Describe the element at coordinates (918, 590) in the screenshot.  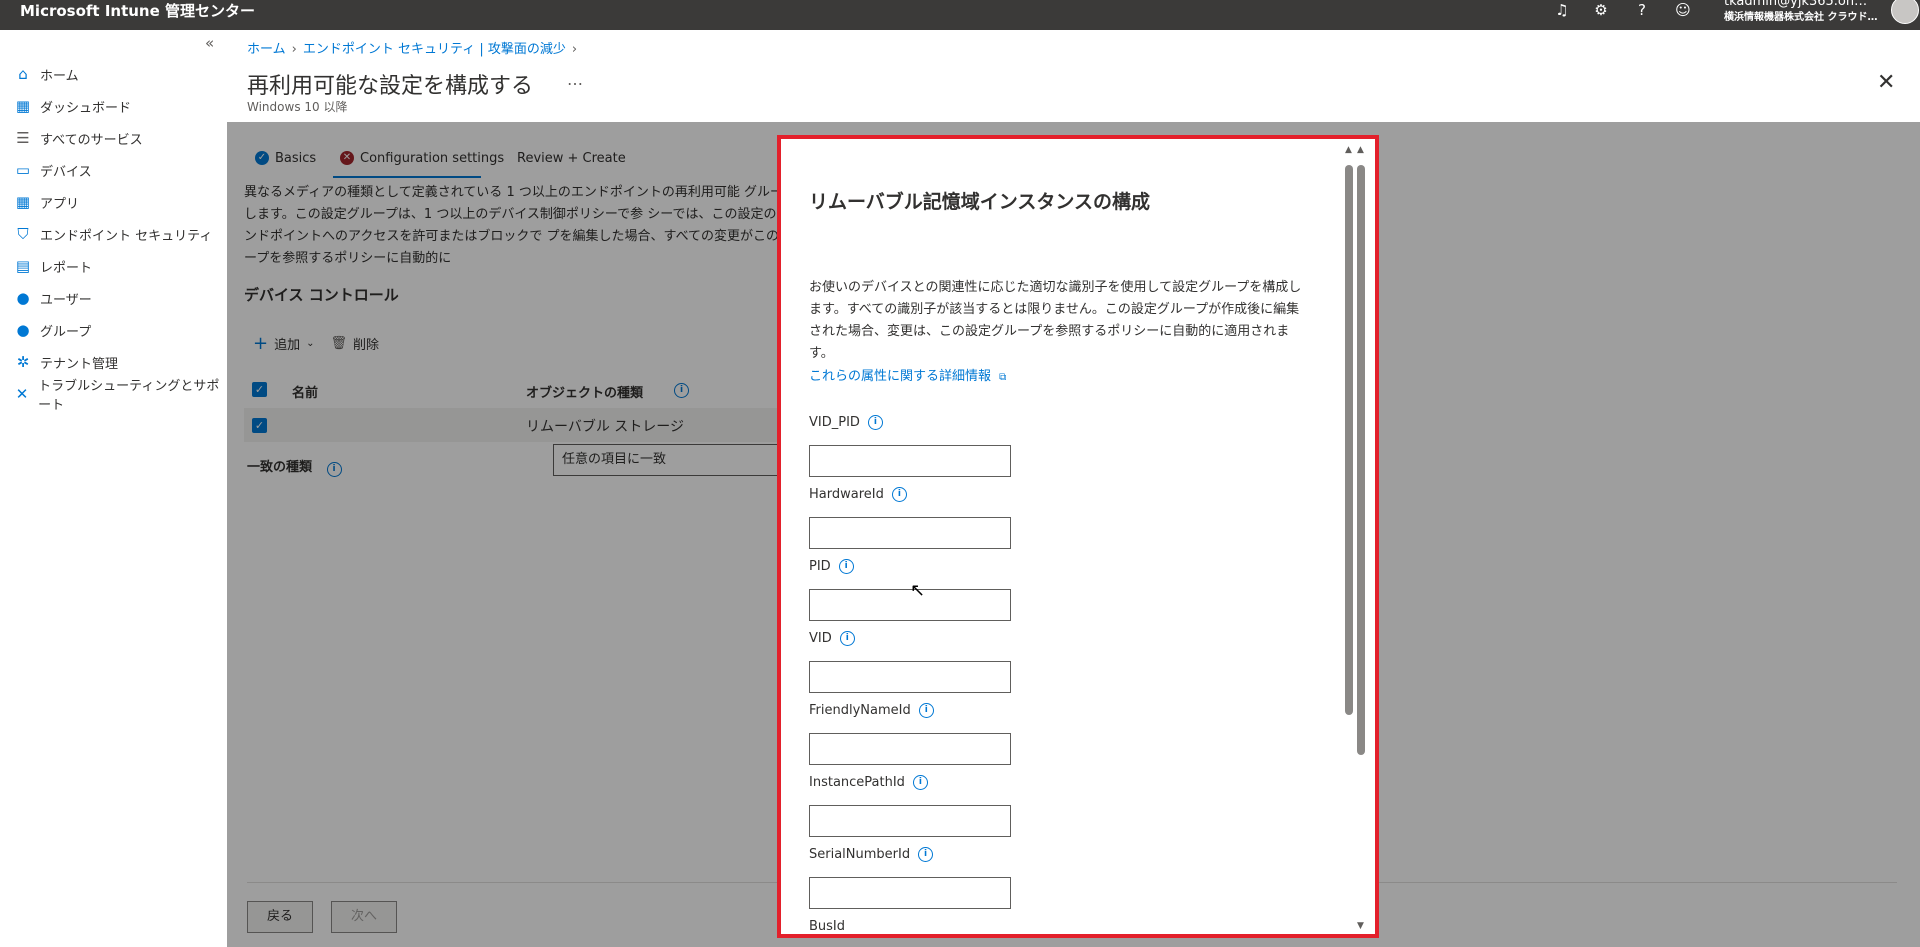
I see `mouse-cursor-icon: ↖` at that location.